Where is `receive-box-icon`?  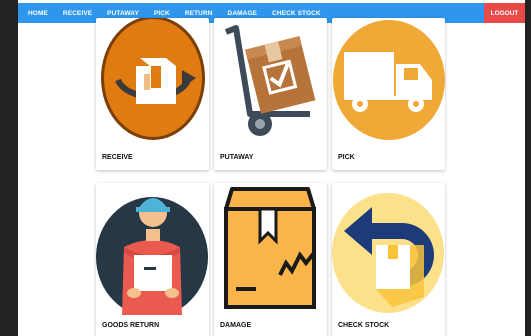
receive-box-icon is located at coordinates (153, 79).